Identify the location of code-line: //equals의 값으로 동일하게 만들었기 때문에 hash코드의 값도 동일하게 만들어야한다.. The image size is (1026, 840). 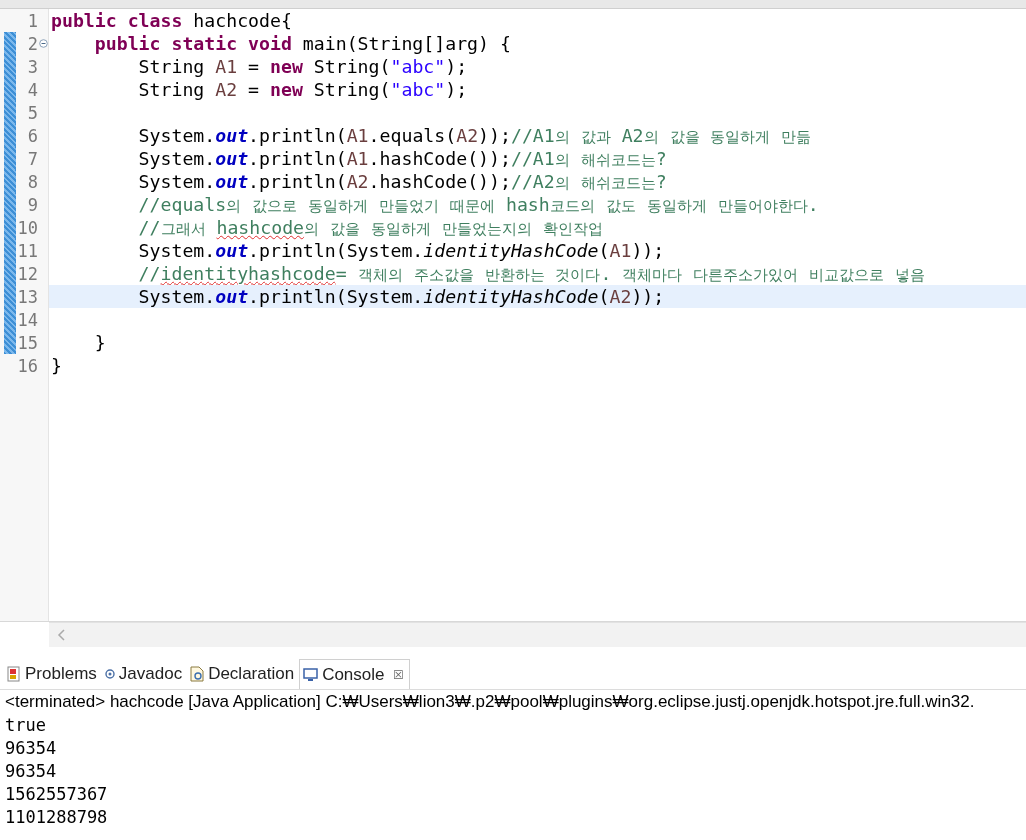
(478, 204).